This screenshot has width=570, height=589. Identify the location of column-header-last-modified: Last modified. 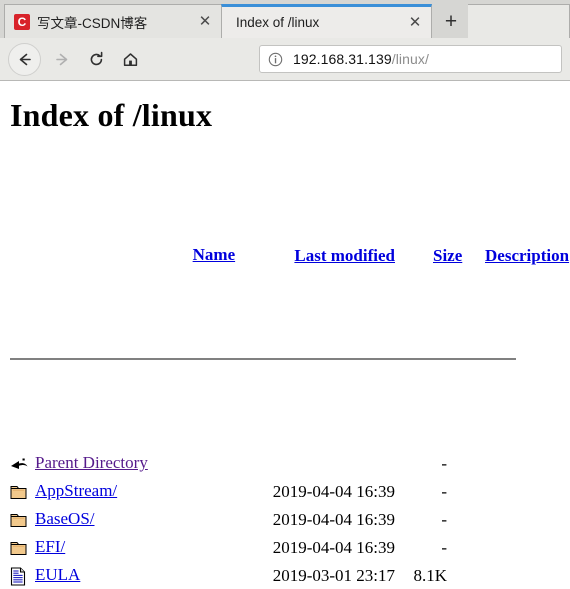
(344, 255).